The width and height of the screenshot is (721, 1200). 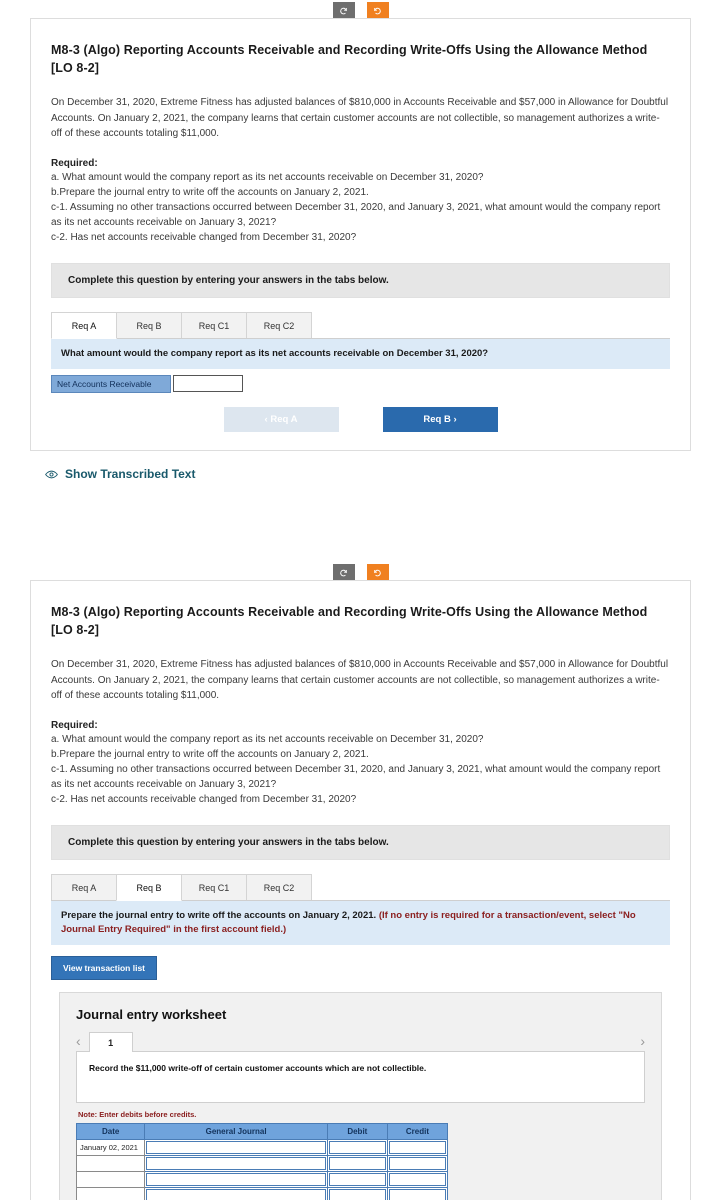 I want to click on tab-req-a: Req A, so click(x=84, y=325).